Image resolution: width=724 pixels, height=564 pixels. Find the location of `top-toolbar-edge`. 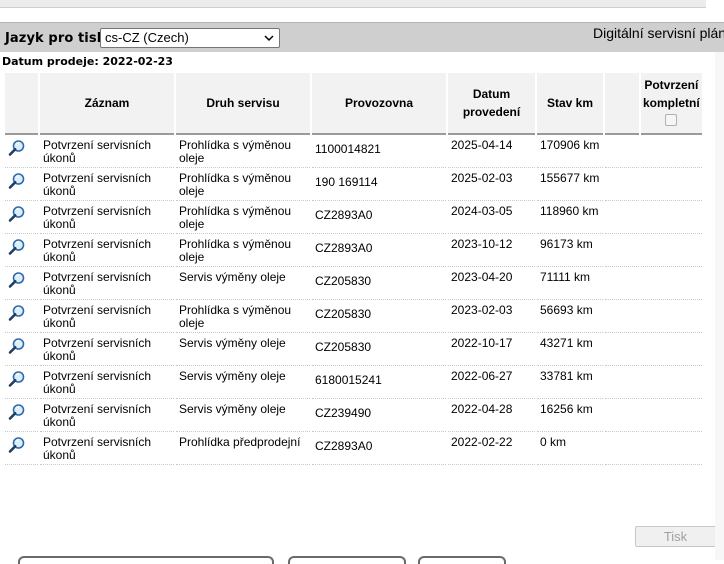

top-toolbar-edge is located at coordinates (353, 4).